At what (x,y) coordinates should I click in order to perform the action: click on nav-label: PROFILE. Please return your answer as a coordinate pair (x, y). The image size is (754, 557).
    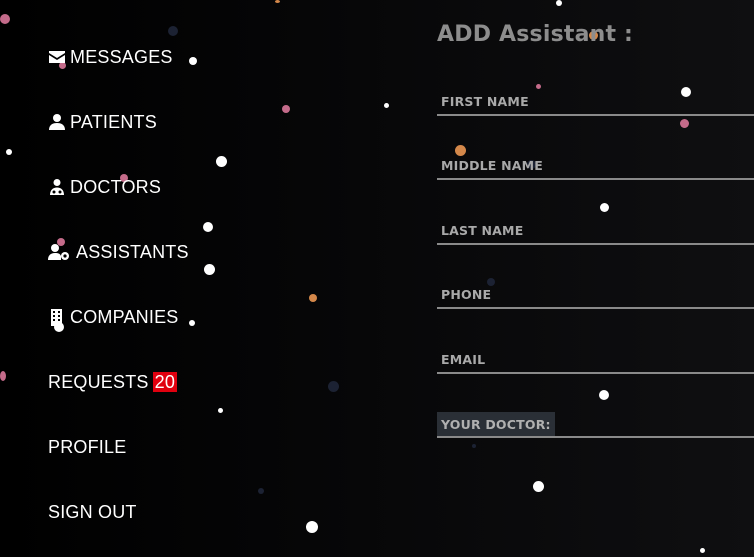
    Looking at the image, I should click on (87, 446).